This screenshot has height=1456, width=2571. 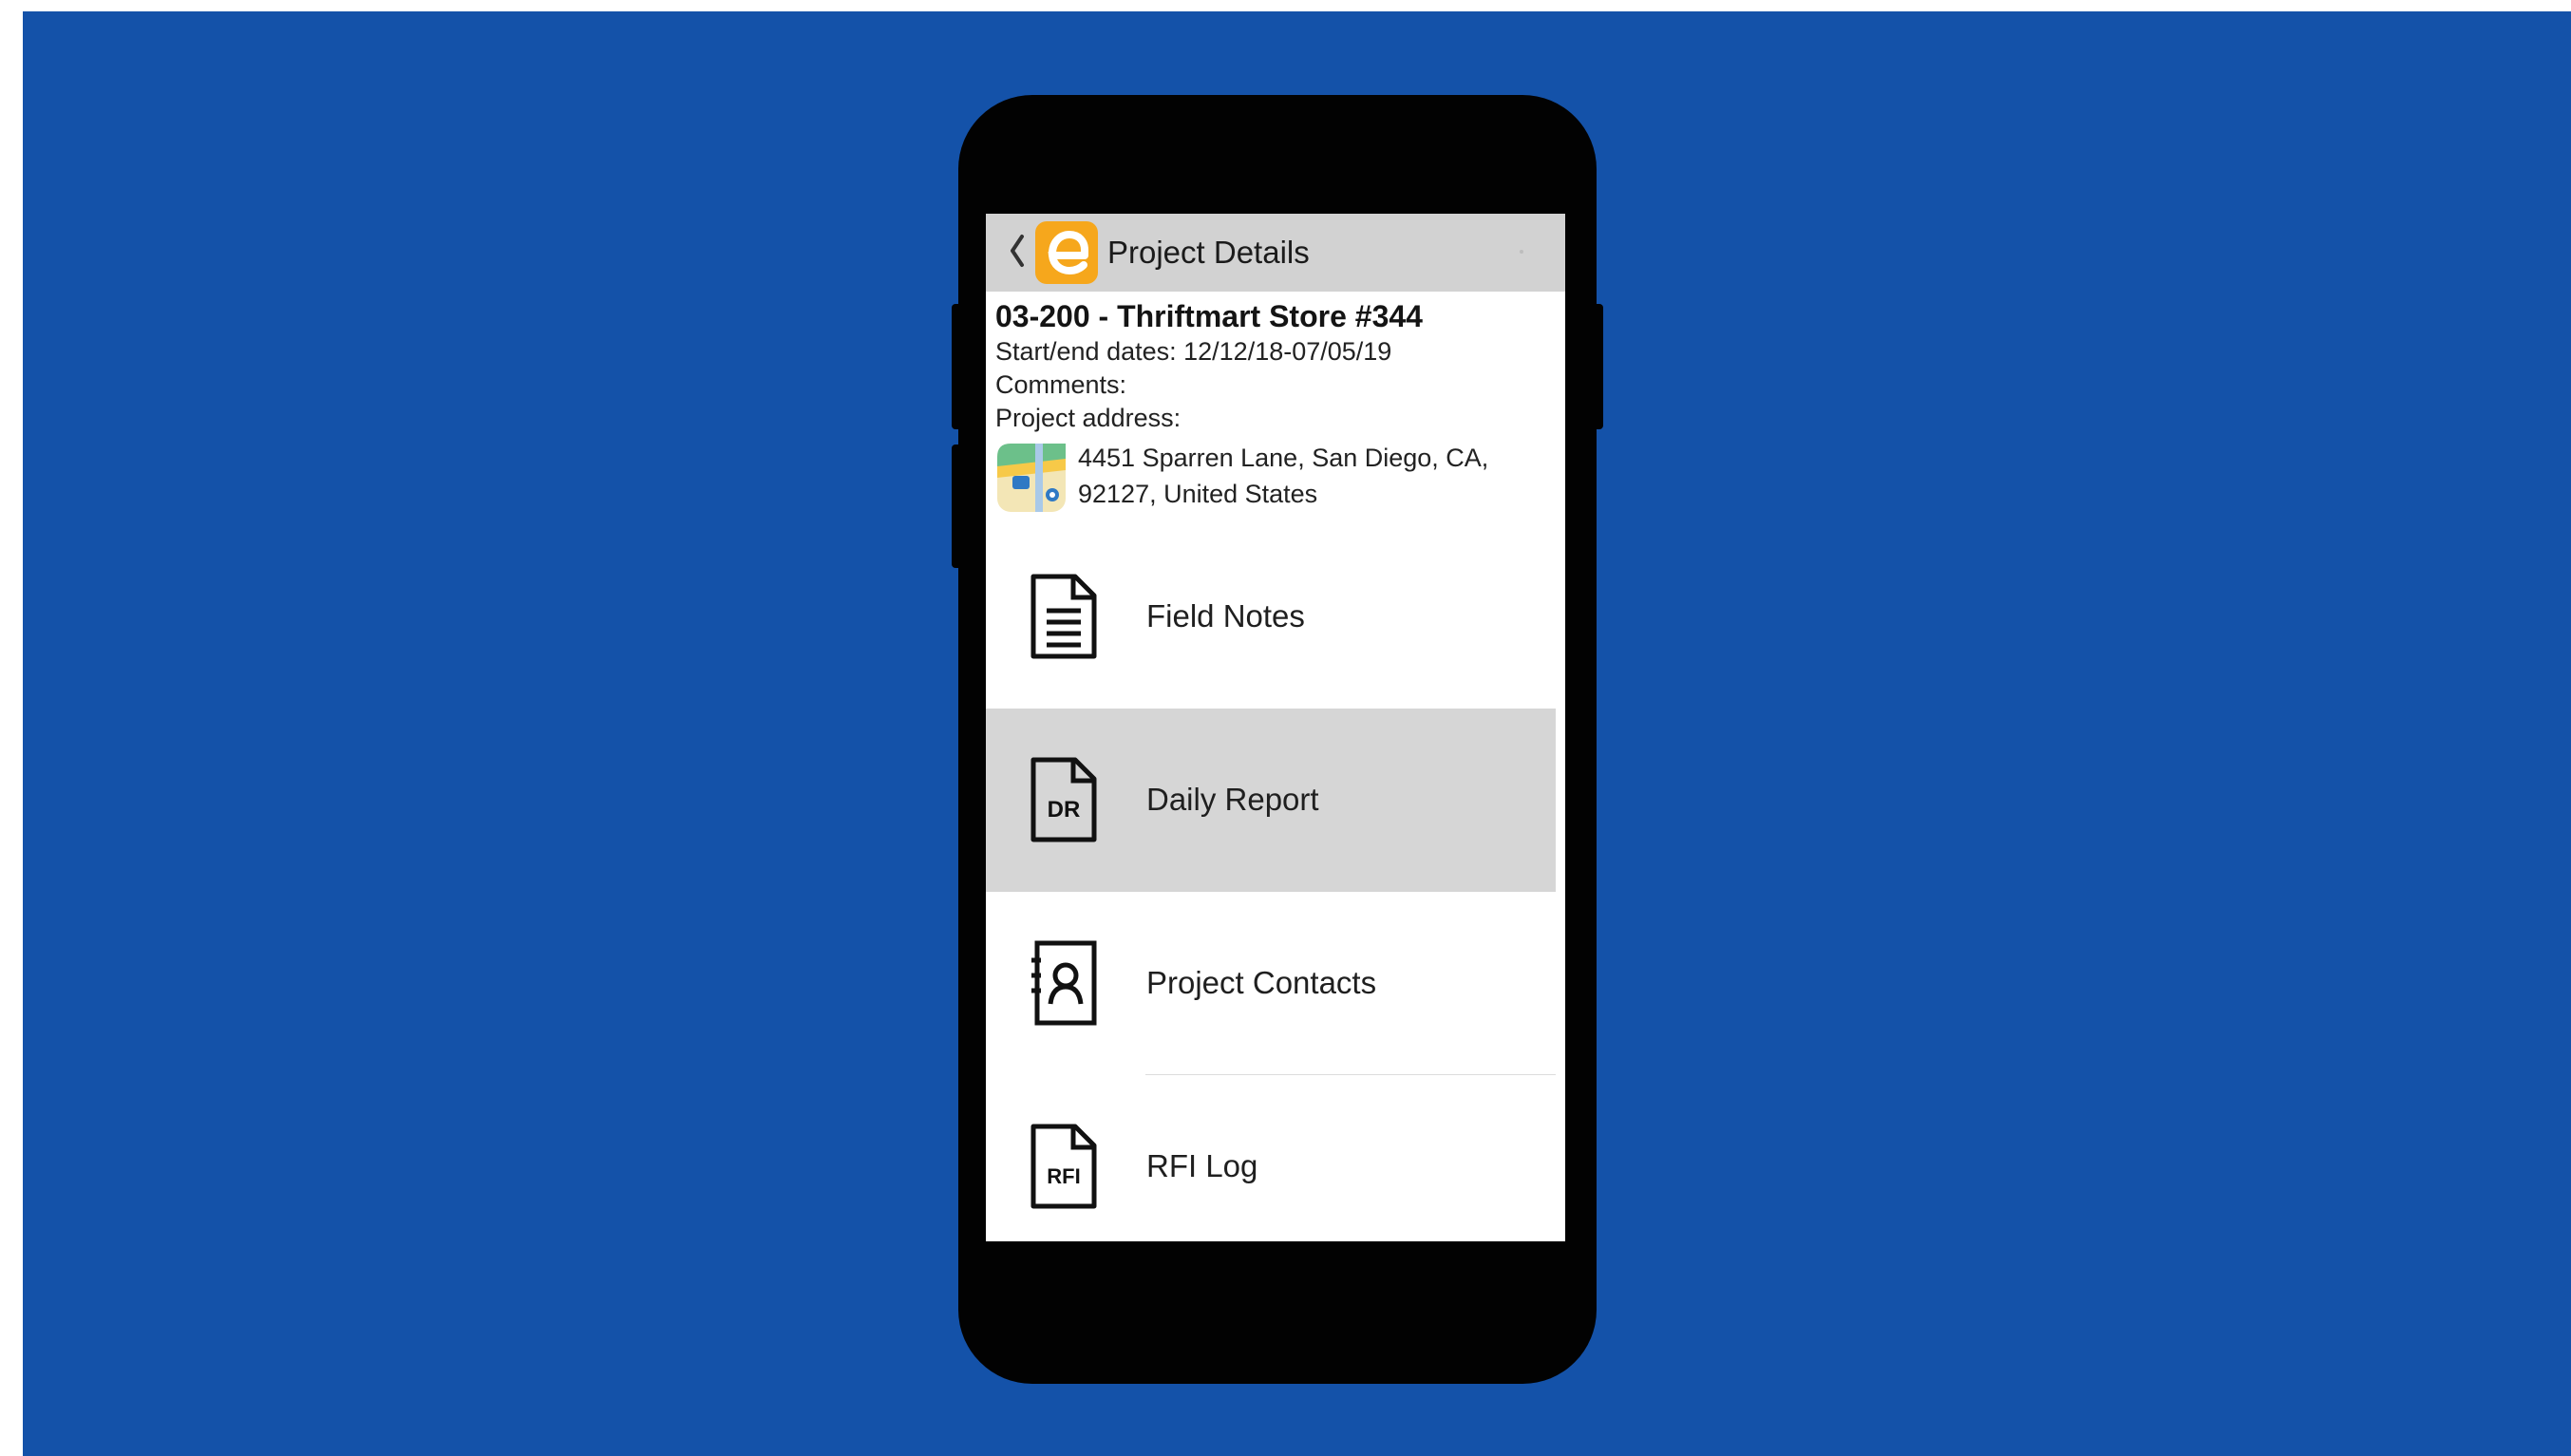 I want to click on svg-text: RFI, so click(x=1063, y=1176).